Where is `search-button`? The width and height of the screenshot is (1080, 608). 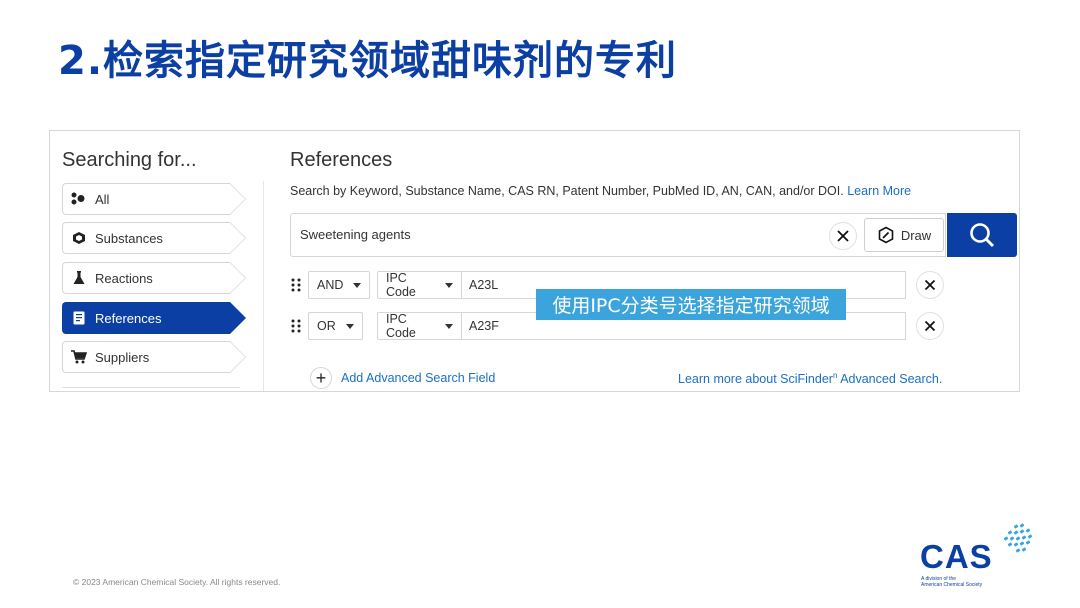
search-button is located at coordinates (982, 235).